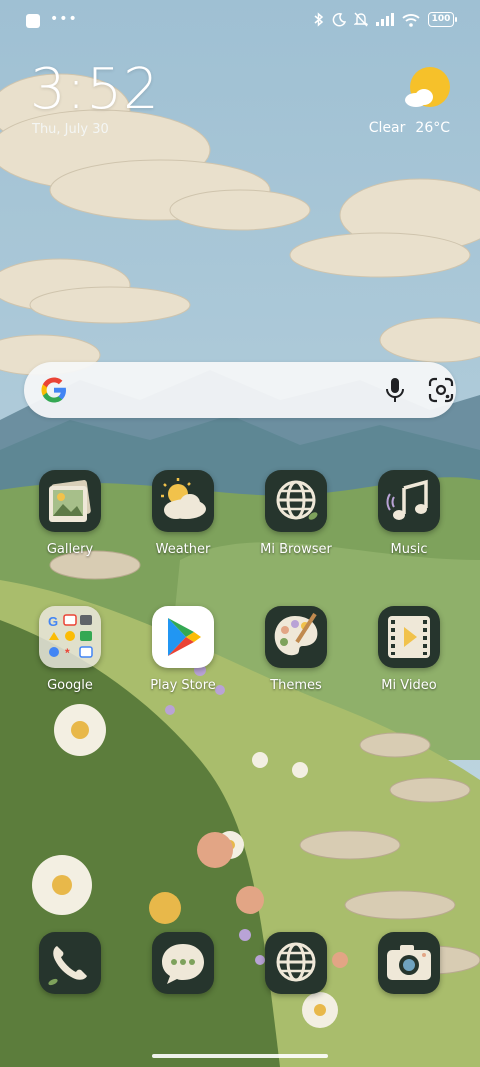 The image size is (480, 1067). What do you see at coordinates (183, 637) in the screenshot?
I see `play-store-icon` at bounding box center [183, 637].